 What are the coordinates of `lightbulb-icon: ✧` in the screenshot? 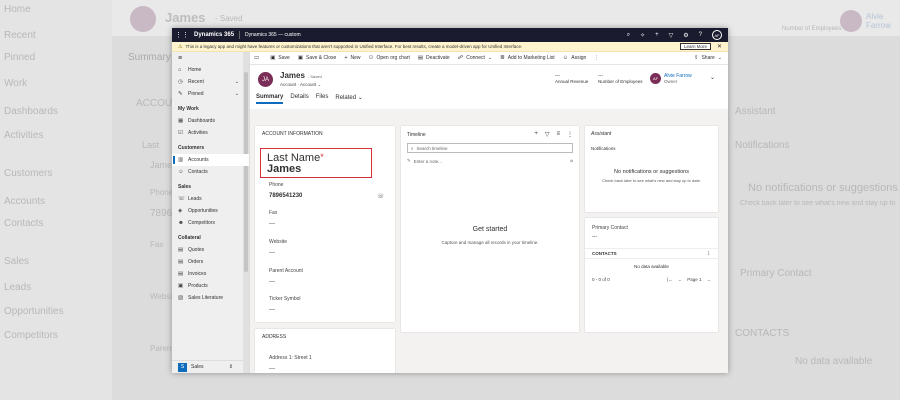 It's located at (642, 35).